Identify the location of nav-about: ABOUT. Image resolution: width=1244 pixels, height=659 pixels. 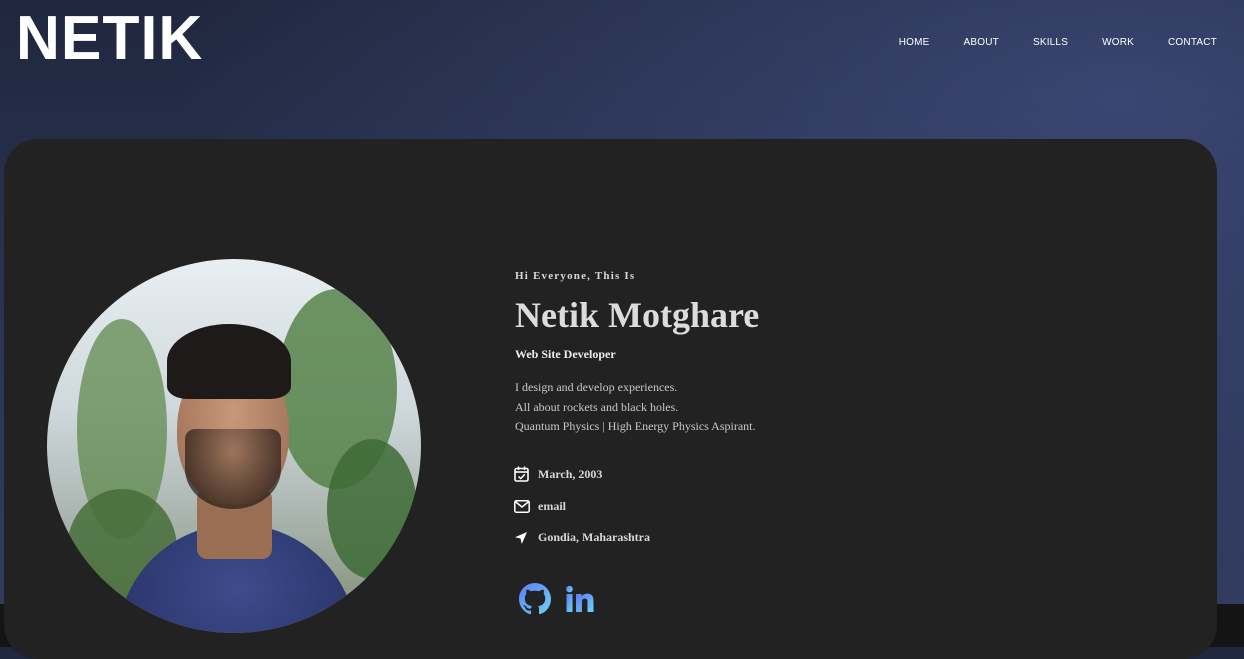
(981, 42).